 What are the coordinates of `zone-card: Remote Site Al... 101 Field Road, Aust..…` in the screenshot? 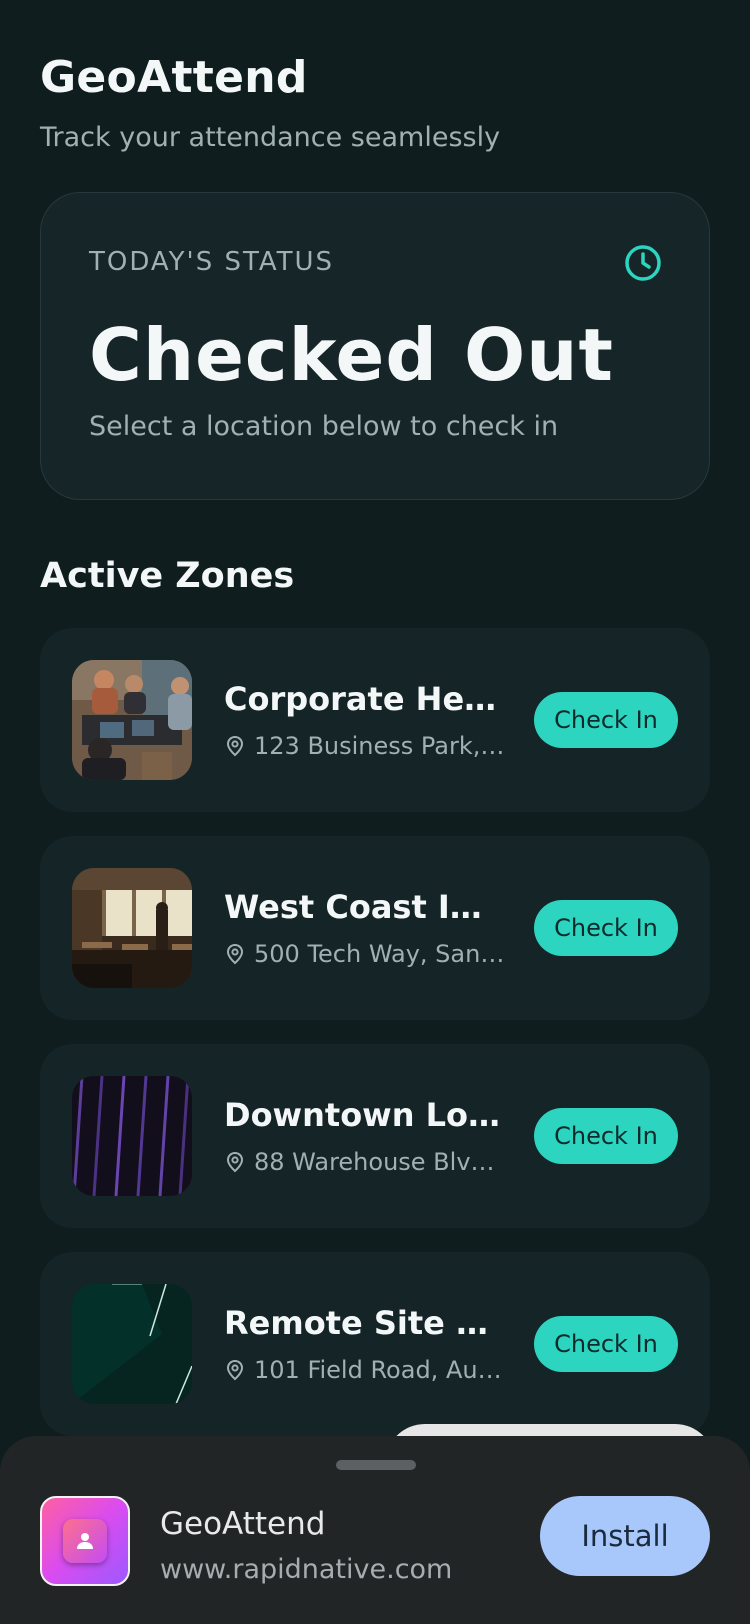 It's located at (375, 1344).